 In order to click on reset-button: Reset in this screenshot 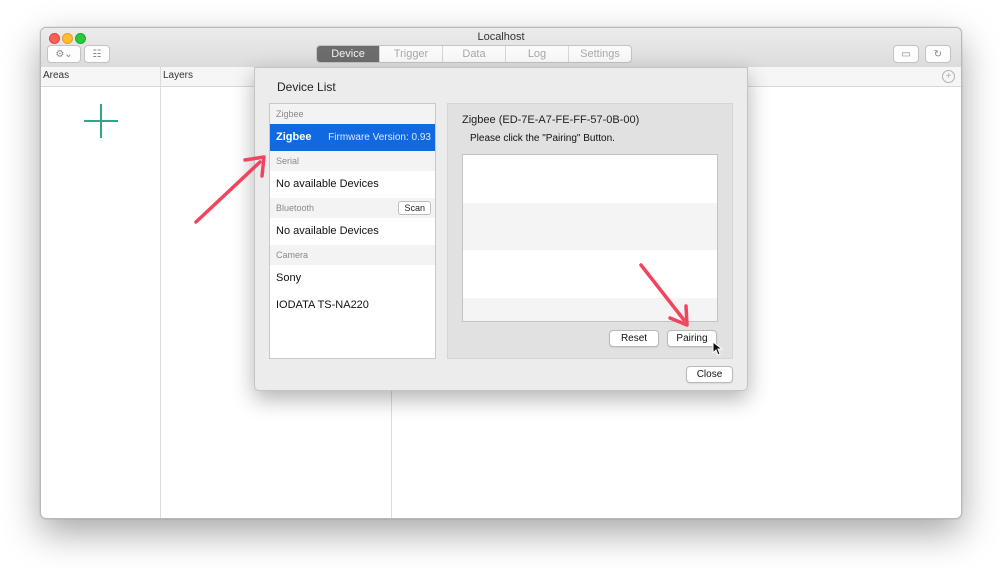, I will do `click(634, 338)`.